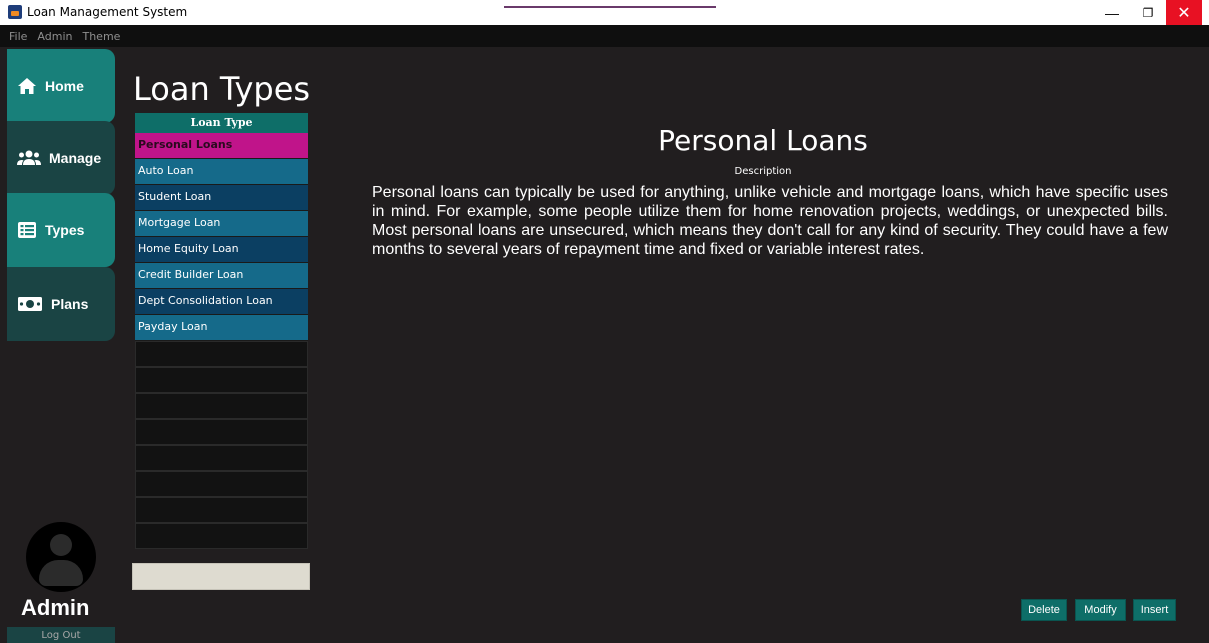 This screenshot has width=1209, height=643. What do you see at coordinates (64, 86) in the screenshot?
I see `sidebar-item-label: Home` at bounding box center [64, 86].